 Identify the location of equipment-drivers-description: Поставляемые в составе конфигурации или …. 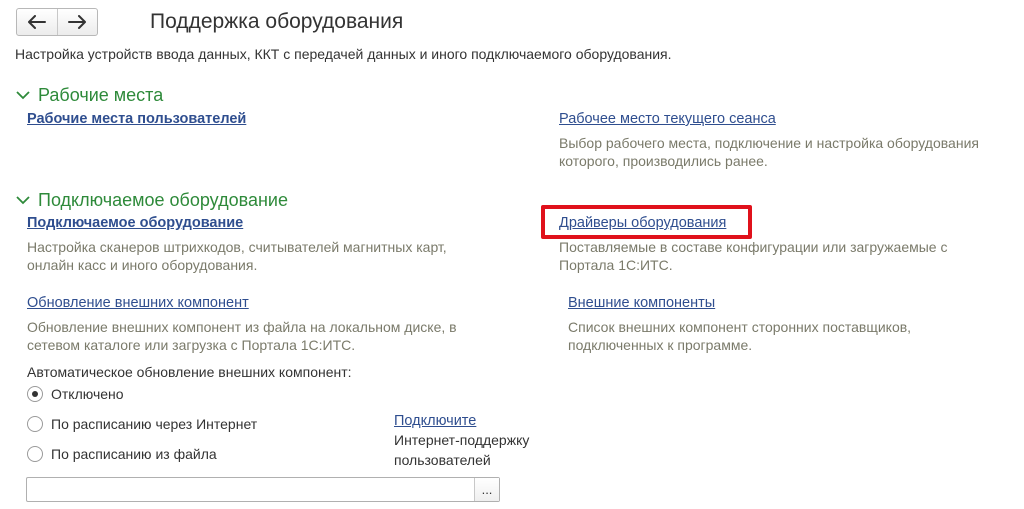
(753, 256).